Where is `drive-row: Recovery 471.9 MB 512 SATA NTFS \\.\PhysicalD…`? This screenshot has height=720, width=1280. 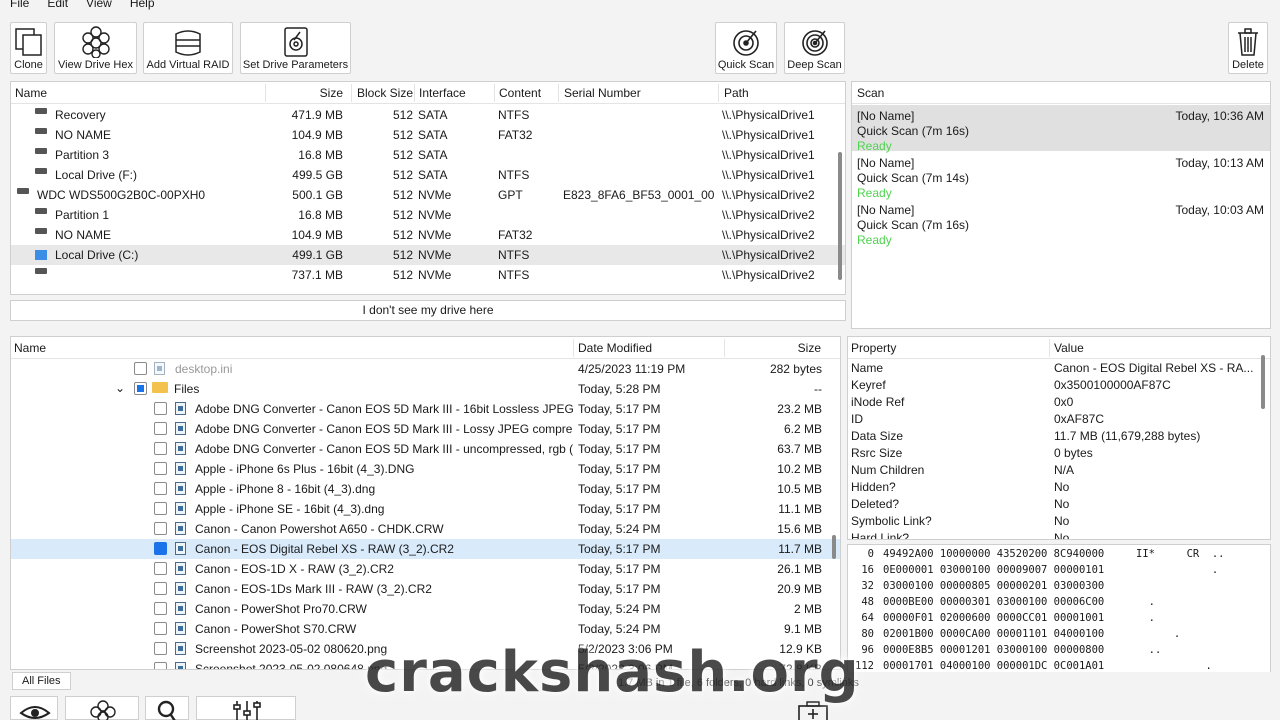 drive-row: Recovery 471.9 MB 512 SATA NTFS \\.\PhysicalD… is located at coordinates (428, 115).